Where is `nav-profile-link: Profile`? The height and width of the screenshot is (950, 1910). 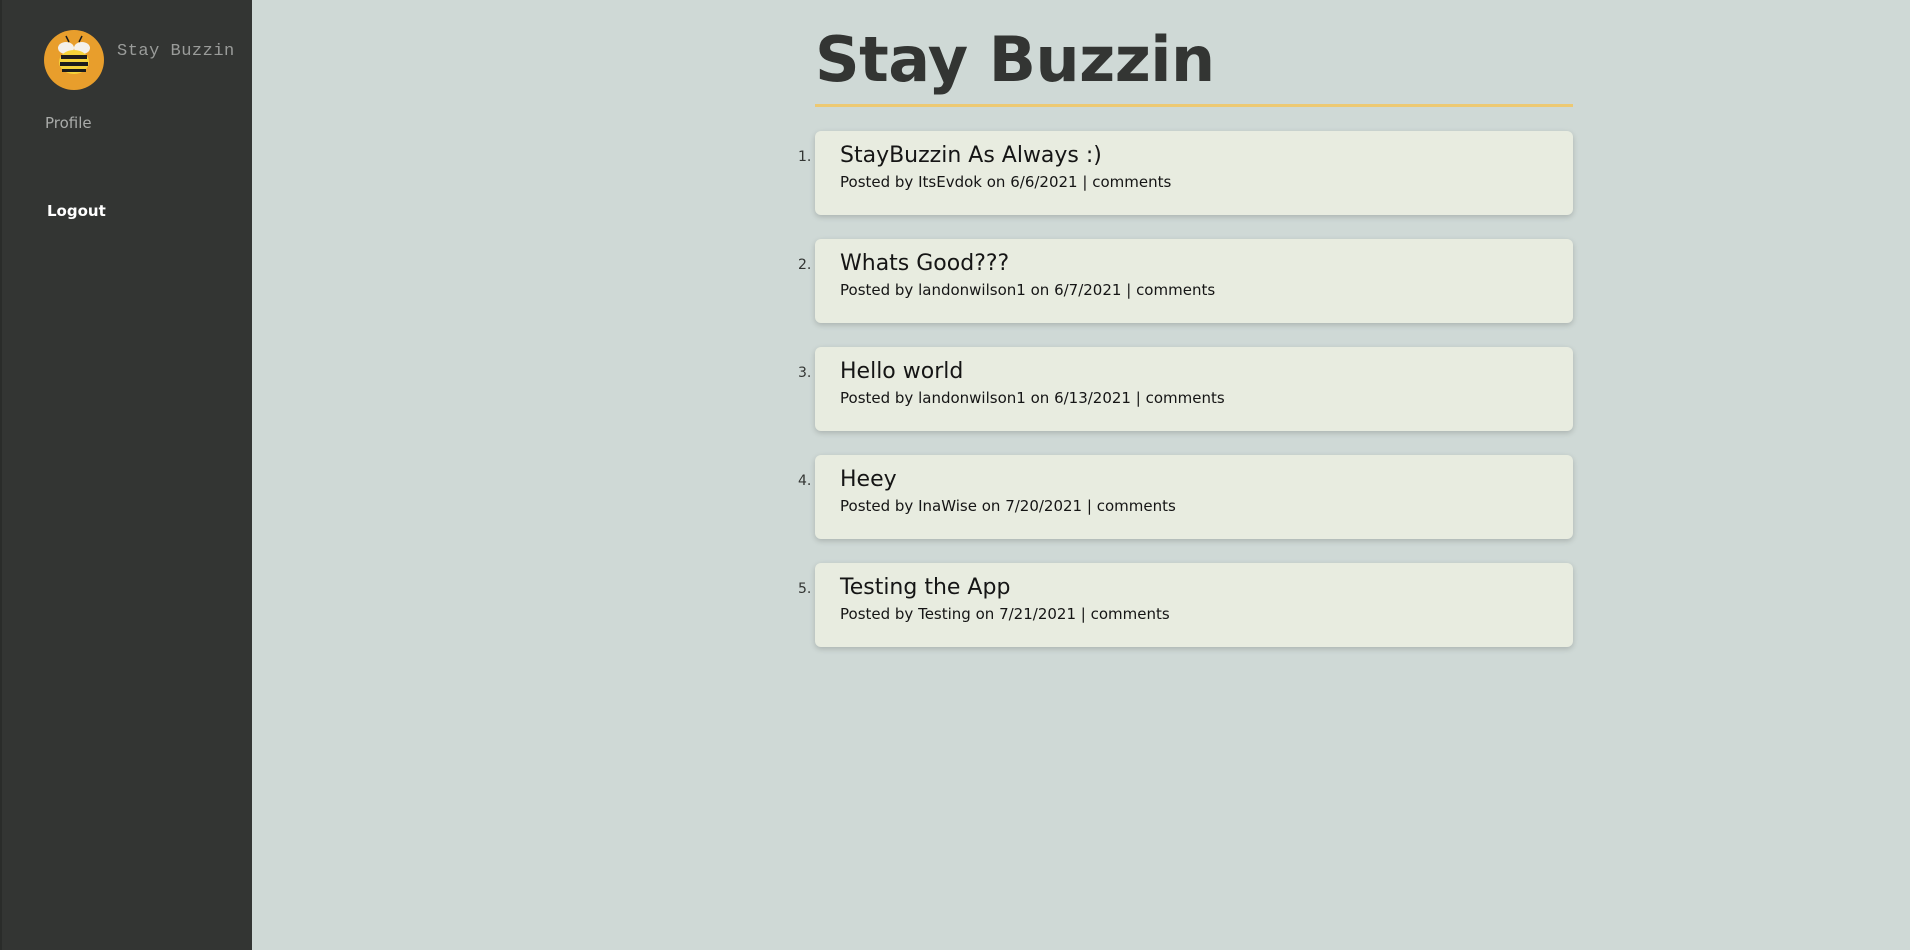
nav-profile-link: Profile is located at coordinates (68, 123).